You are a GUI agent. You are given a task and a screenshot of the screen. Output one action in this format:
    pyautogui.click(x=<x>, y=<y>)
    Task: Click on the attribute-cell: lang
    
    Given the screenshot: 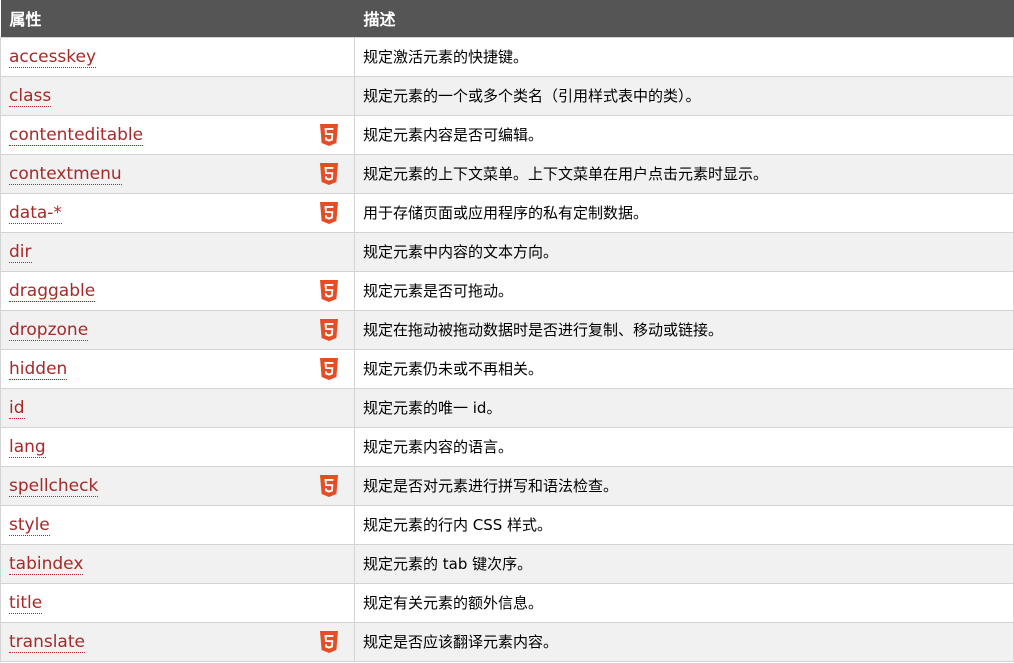 What is the action you would take?
    pyautogui.click(x=177, y=446)
    